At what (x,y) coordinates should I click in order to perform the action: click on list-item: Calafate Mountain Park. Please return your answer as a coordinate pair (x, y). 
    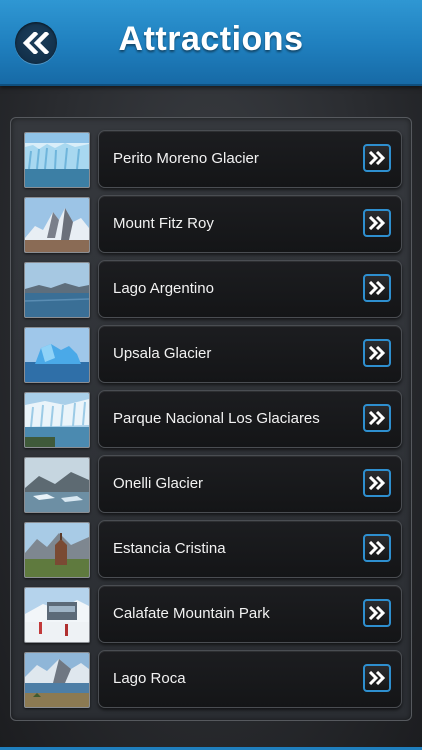
    Looking at the image, I should click on (211, 615).